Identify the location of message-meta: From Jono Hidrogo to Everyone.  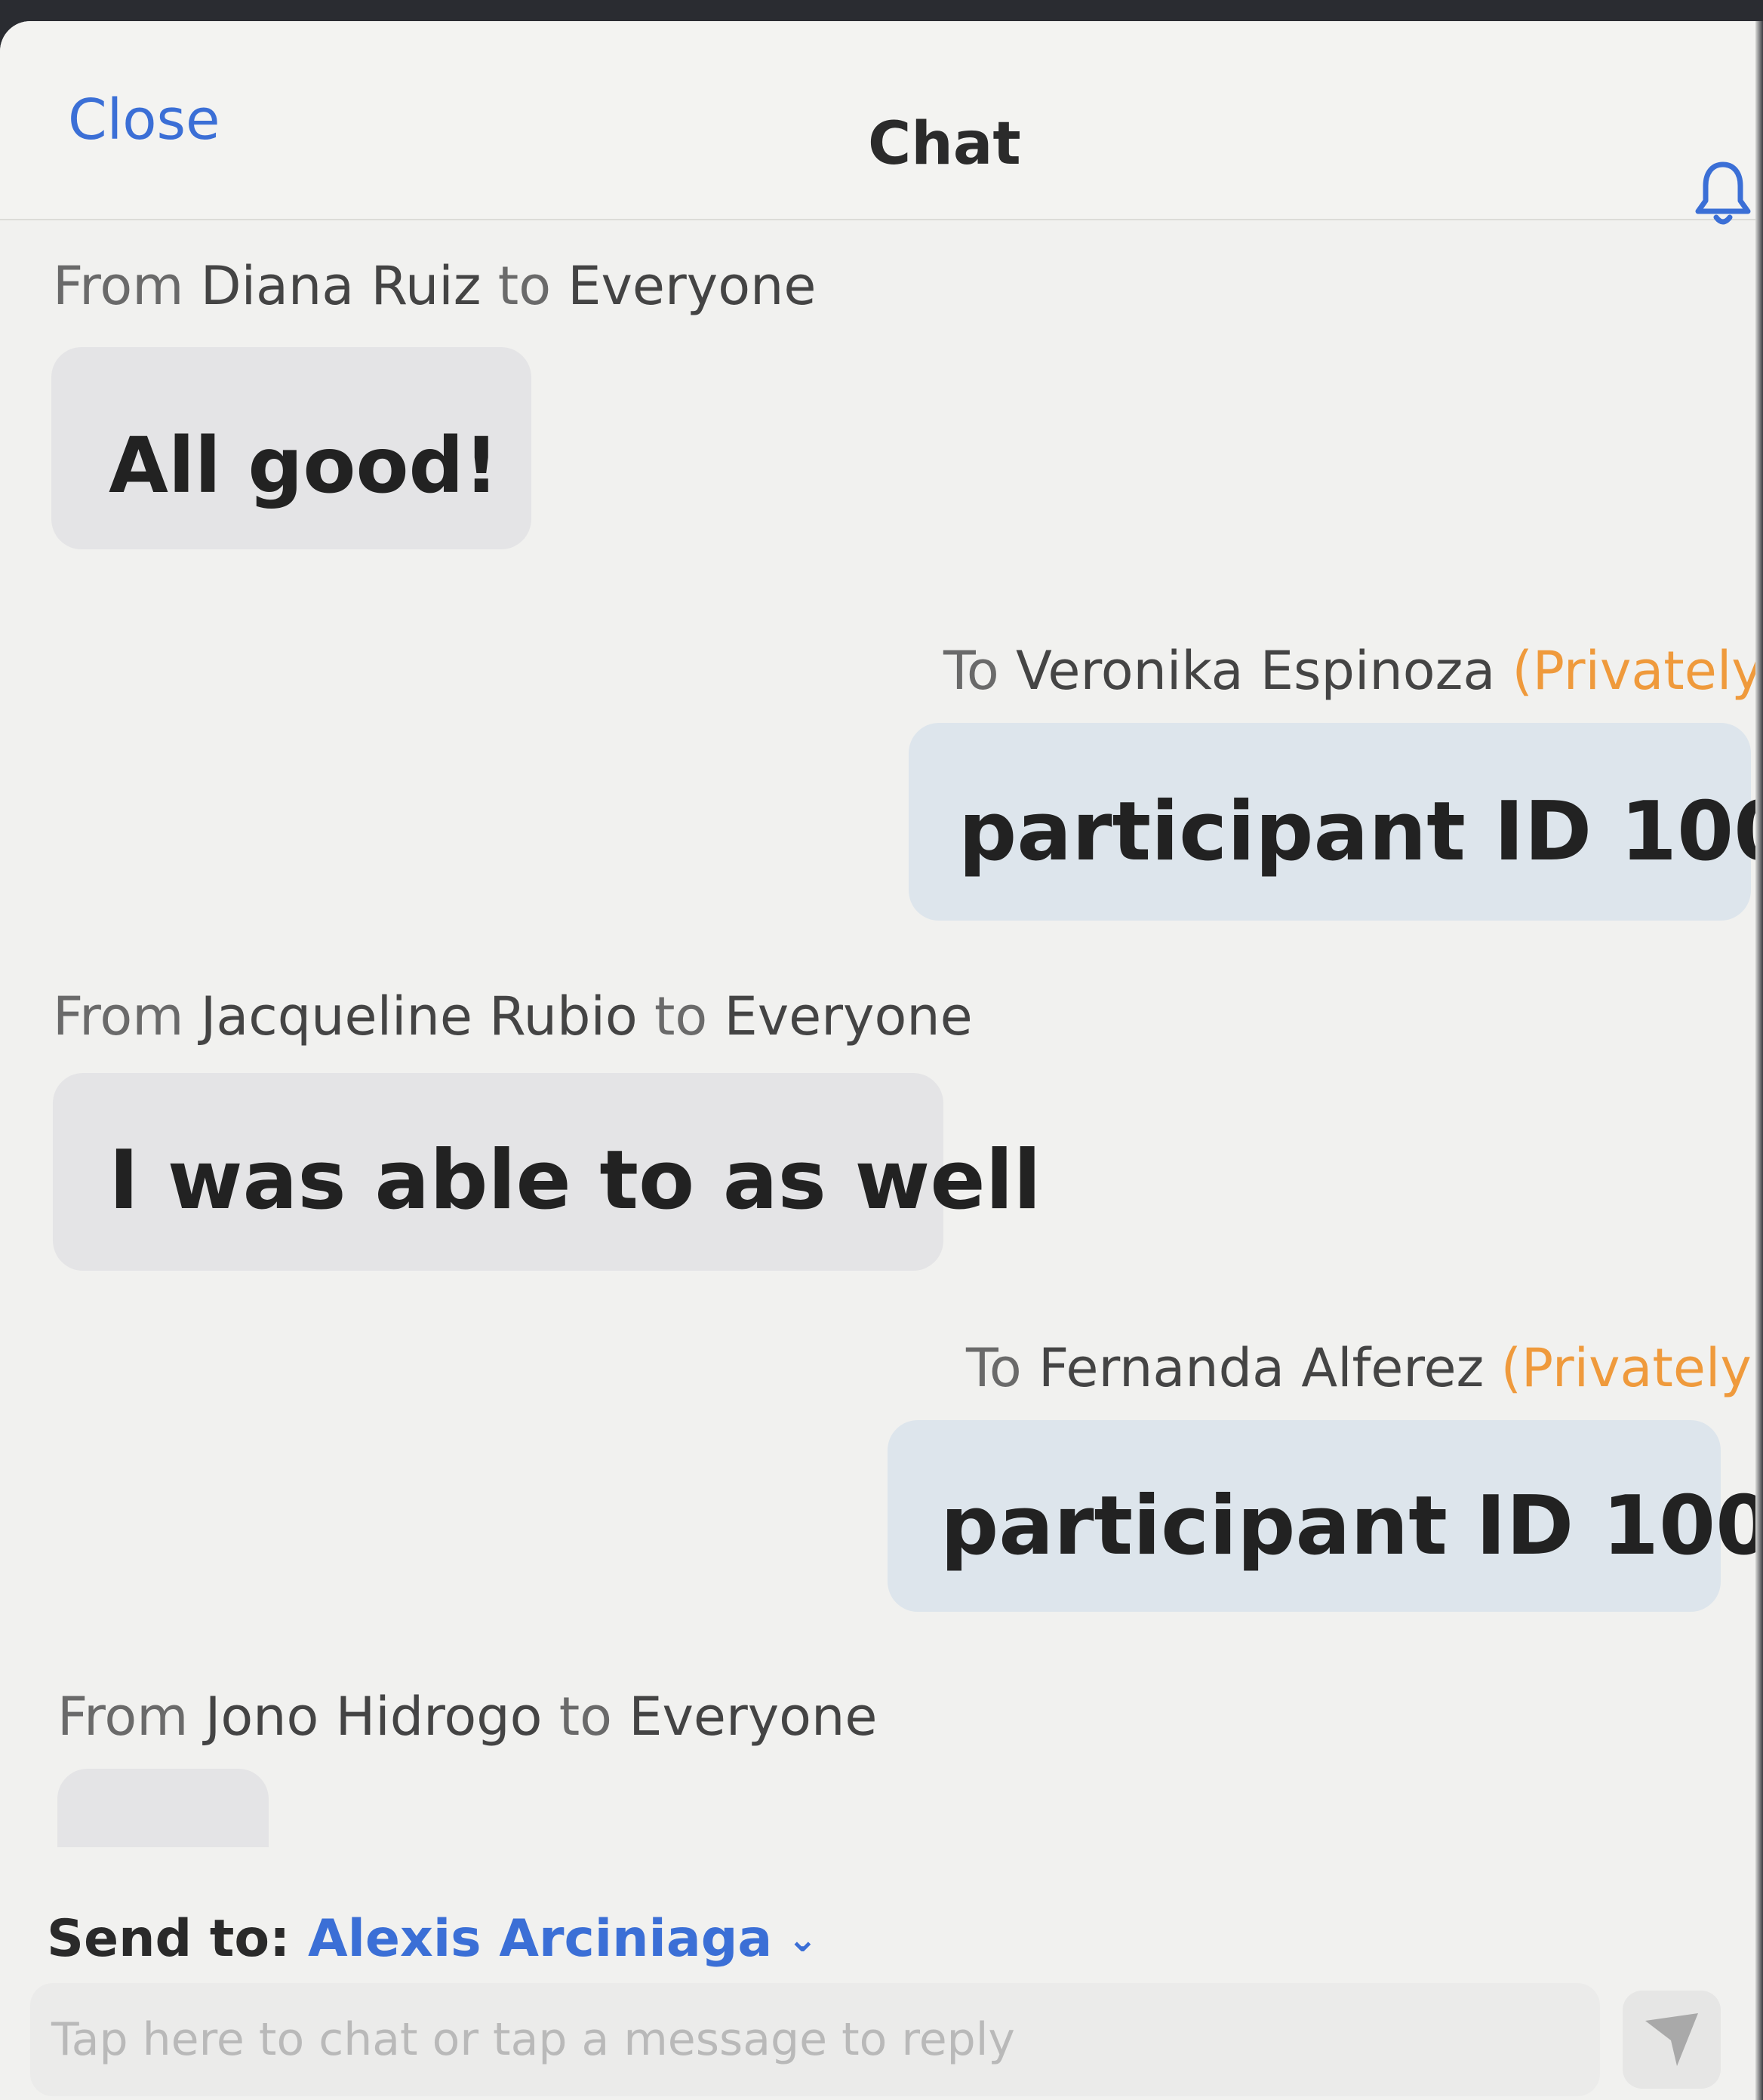
(467, 1717).